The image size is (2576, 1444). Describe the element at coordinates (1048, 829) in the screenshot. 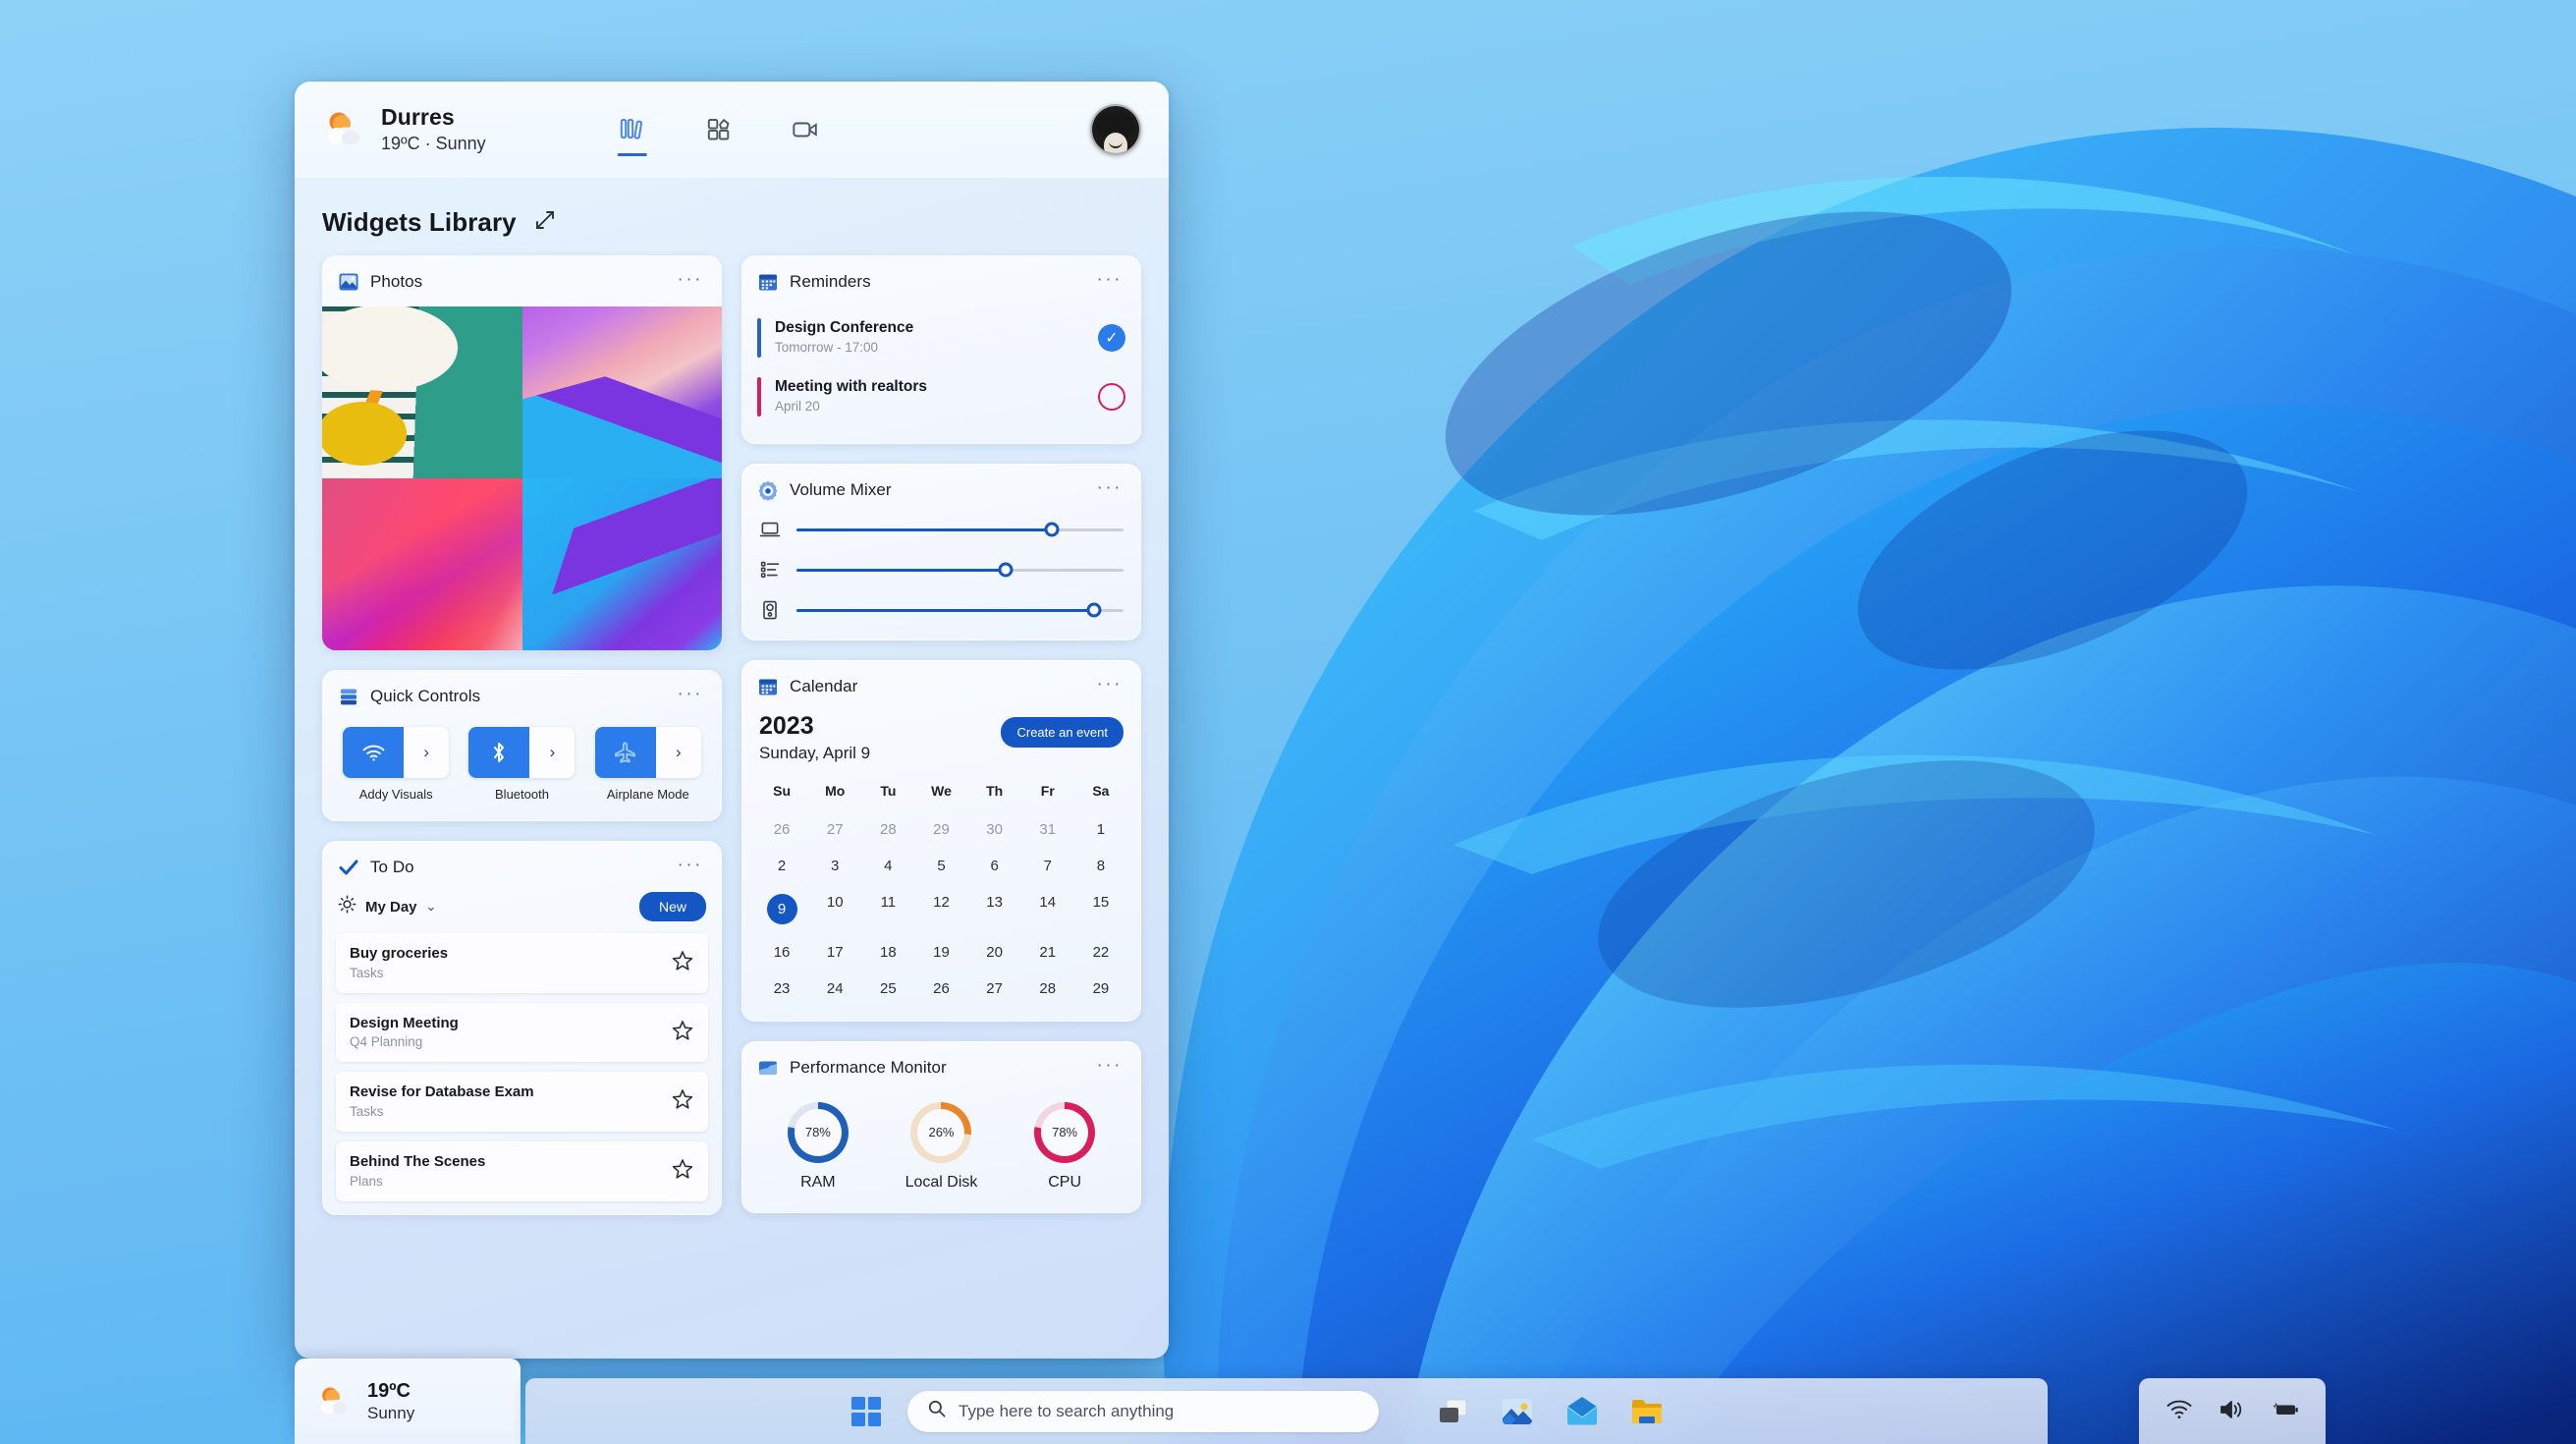

I see `calendar-day: 31` at that location.